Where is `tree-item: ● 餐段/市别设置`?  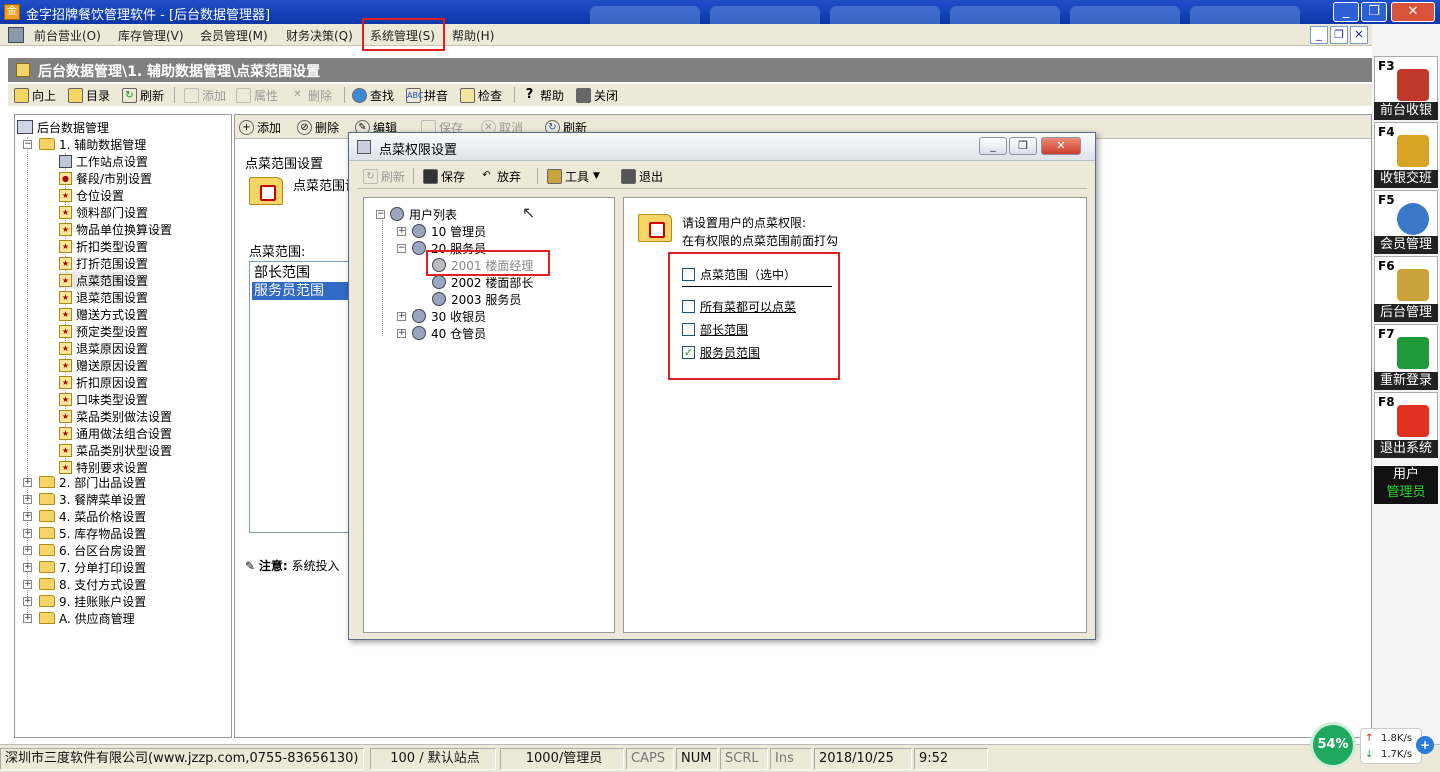
tree-item: ● 餐段/市别设置 is located at coordinates (105, 178).